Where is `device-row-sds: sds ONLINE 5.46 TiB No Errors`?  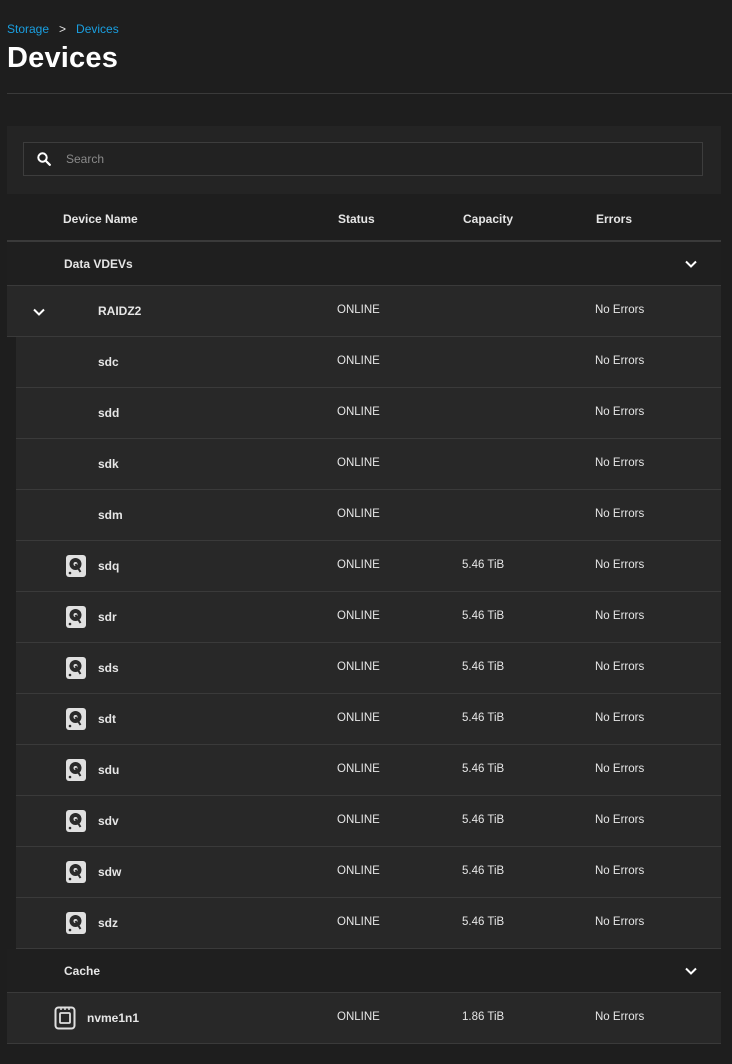
device-row-sds: sds ONLINE 5.46 TiB No Errors is located at coordinates (368, 668).